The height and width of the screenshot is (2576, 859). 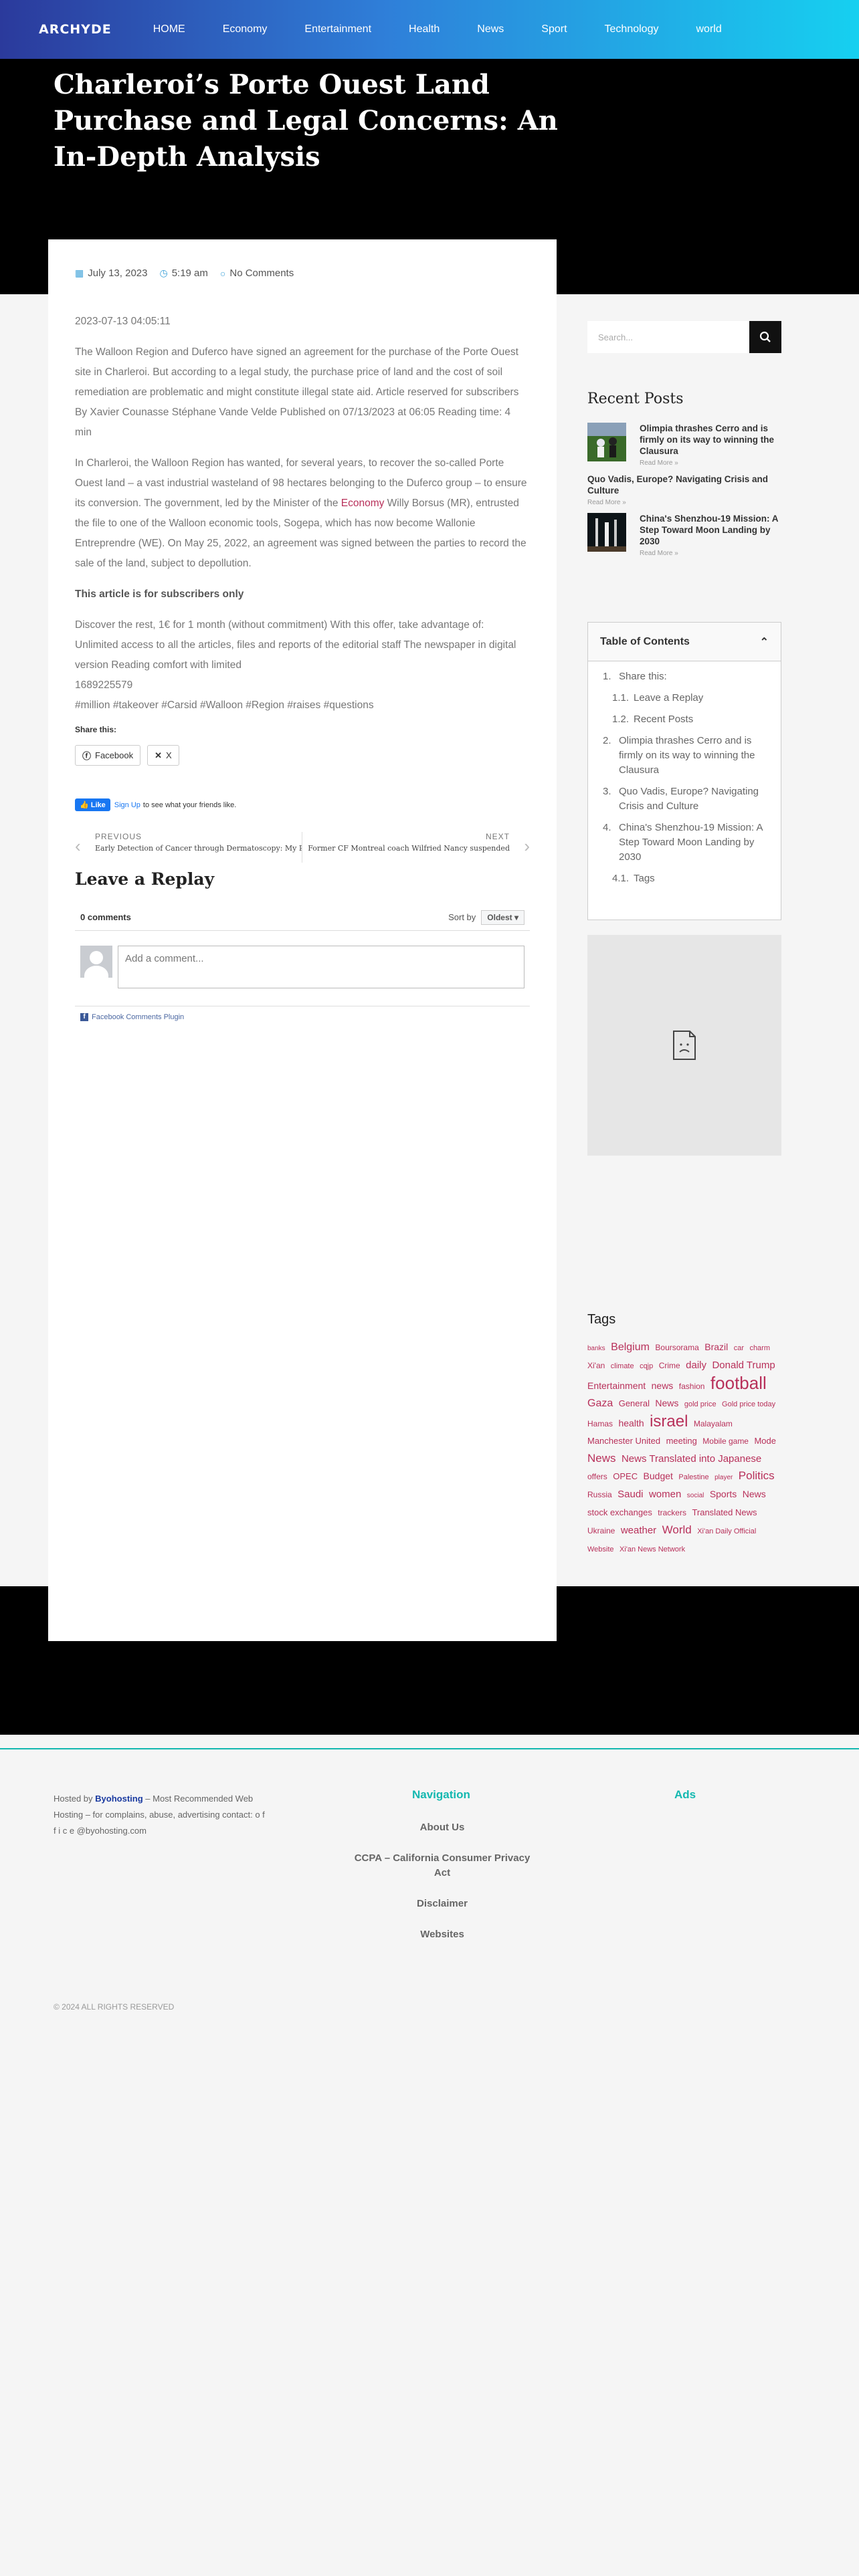 I want to click on tag-link: General, so click(x=634, y=1403).